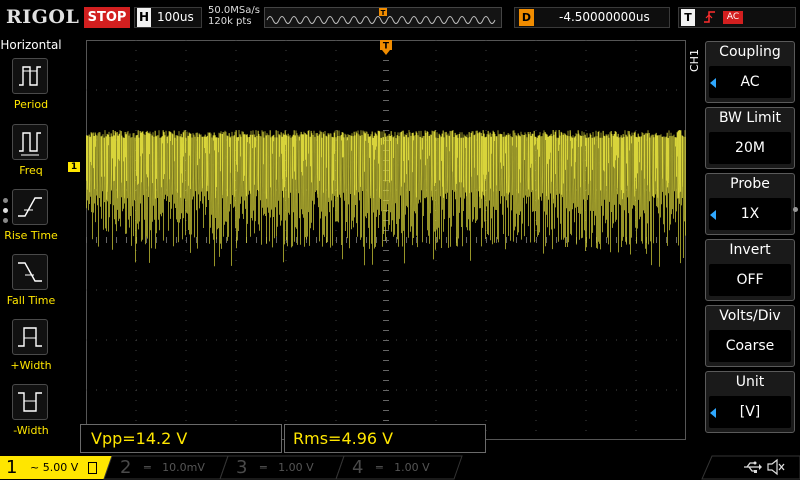 This screenshot has width=800, height=480. What do you see at coordinates (750, 316) in the screenshot?
I see `volts-div-title: Volts/Div` at bounding box center [750, 316].